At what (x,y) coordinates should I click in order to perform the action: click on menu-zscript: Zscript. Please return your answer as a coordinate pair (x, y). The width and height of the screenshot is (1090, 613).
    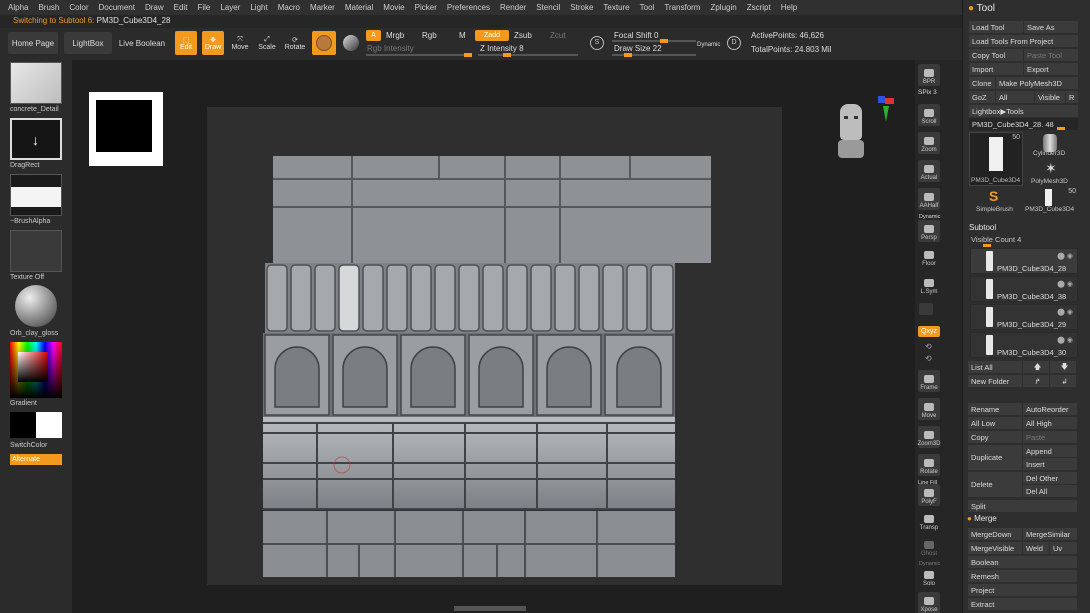
    Looking at the image, I should click on (759, 7).